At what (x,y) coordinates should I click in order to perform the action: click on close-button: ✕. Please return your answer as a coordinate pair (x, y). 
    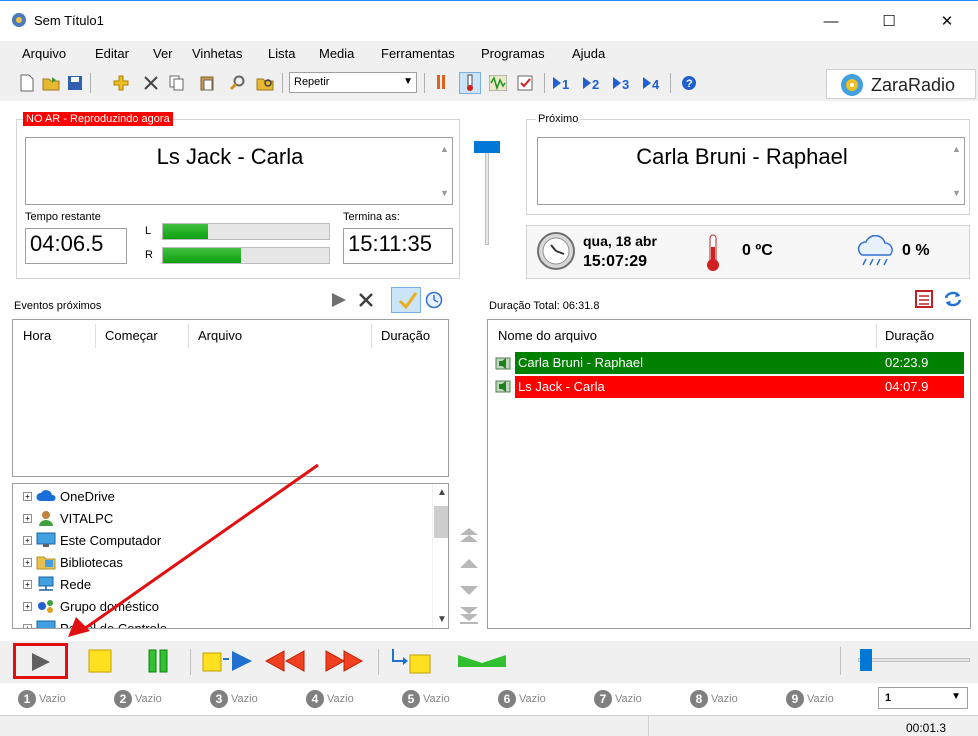
    Looking at the image, I should click on (947, 21).